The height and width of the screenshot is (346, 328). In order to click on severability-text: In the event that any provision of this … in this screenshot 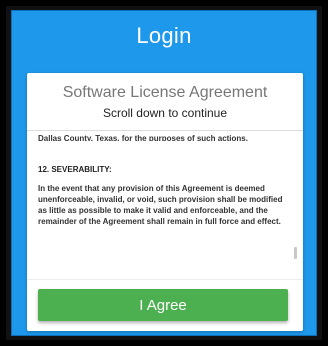, I will do `click(160, 205)`.